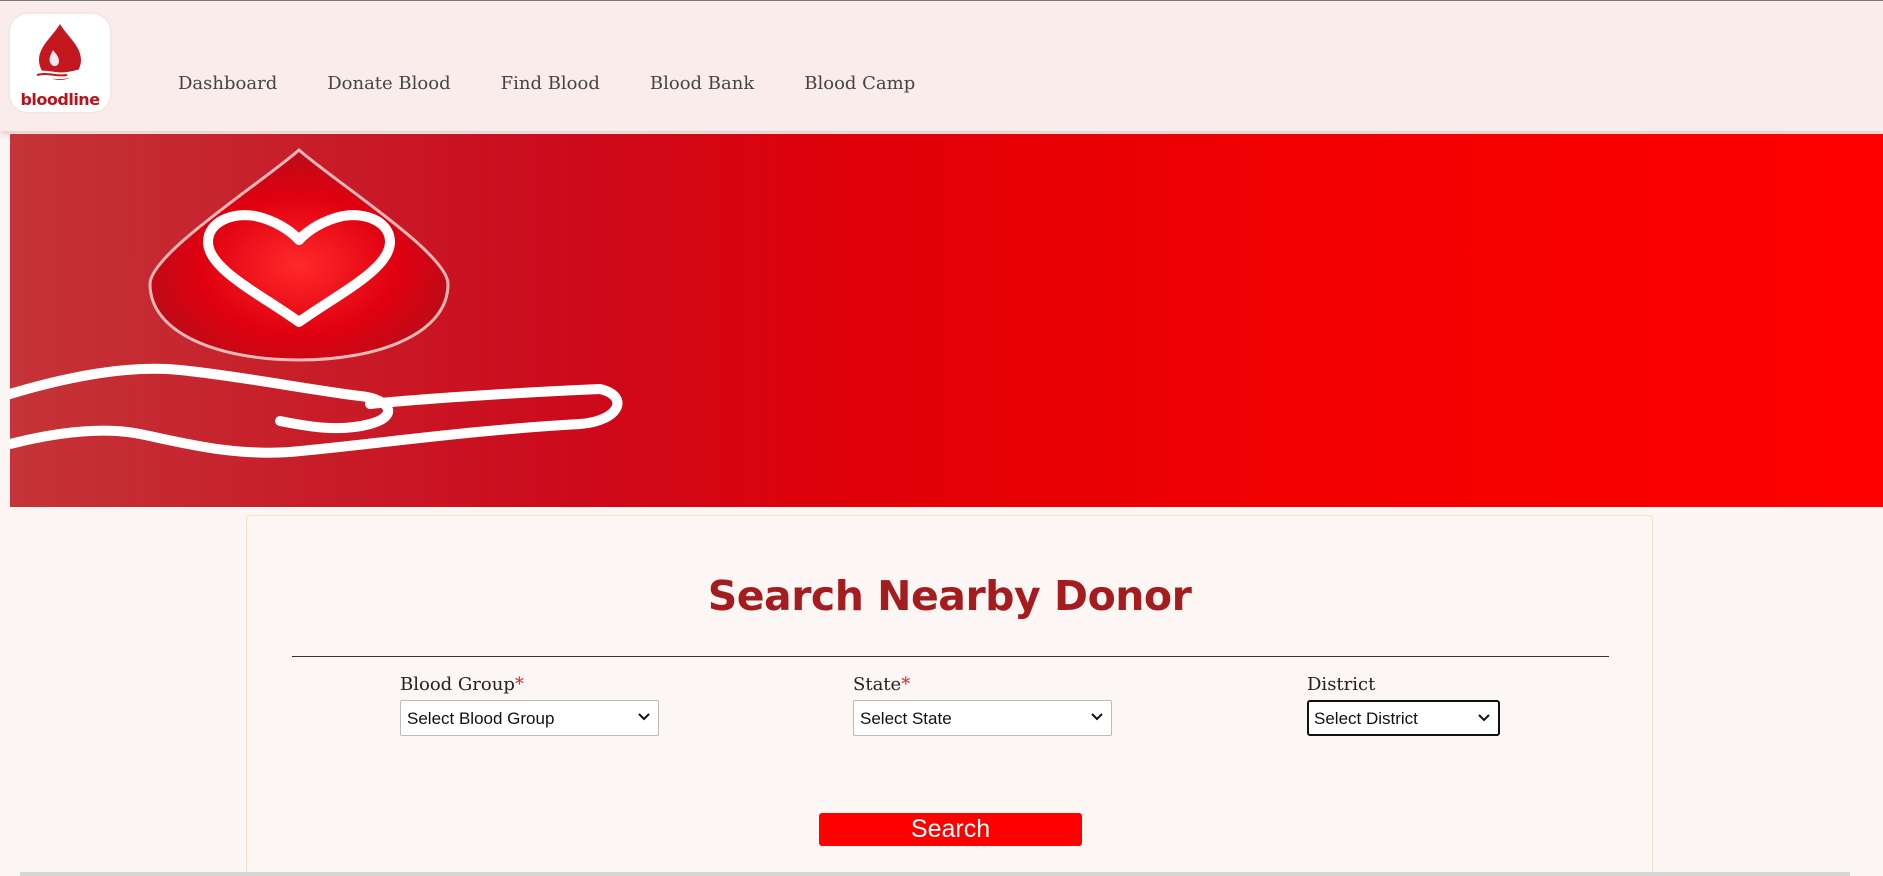 The height and width of the screenshot is (876, 1883). I want to click on blood-group-label-text: Blood Group, so click(457, 684).